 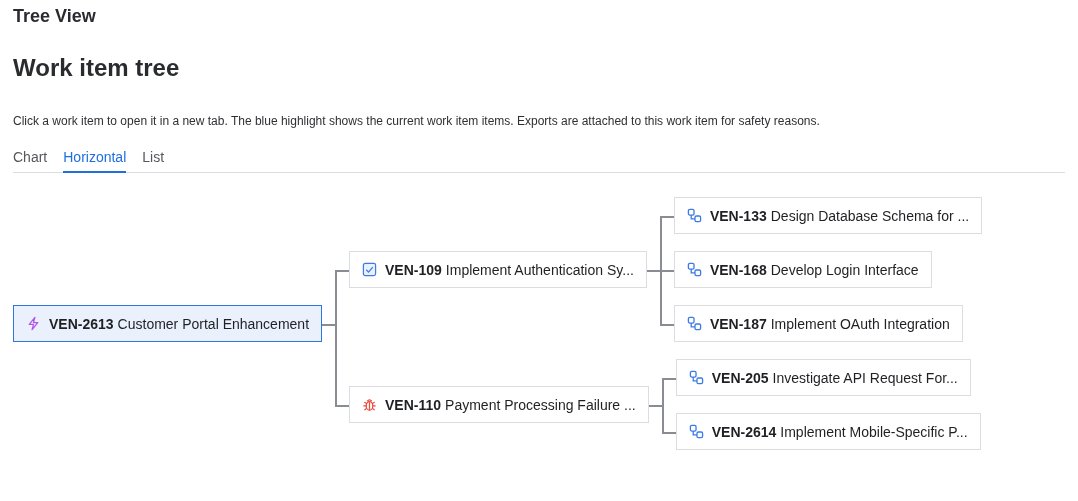 I want to click on checkbox-icon, so click(x=370, y=269).